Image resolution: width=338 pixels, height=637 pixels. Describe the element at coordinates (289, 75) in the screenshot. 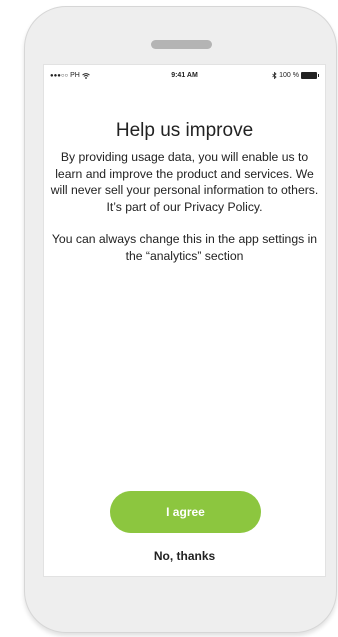

I see `battery-percent: 100 %` at that location.